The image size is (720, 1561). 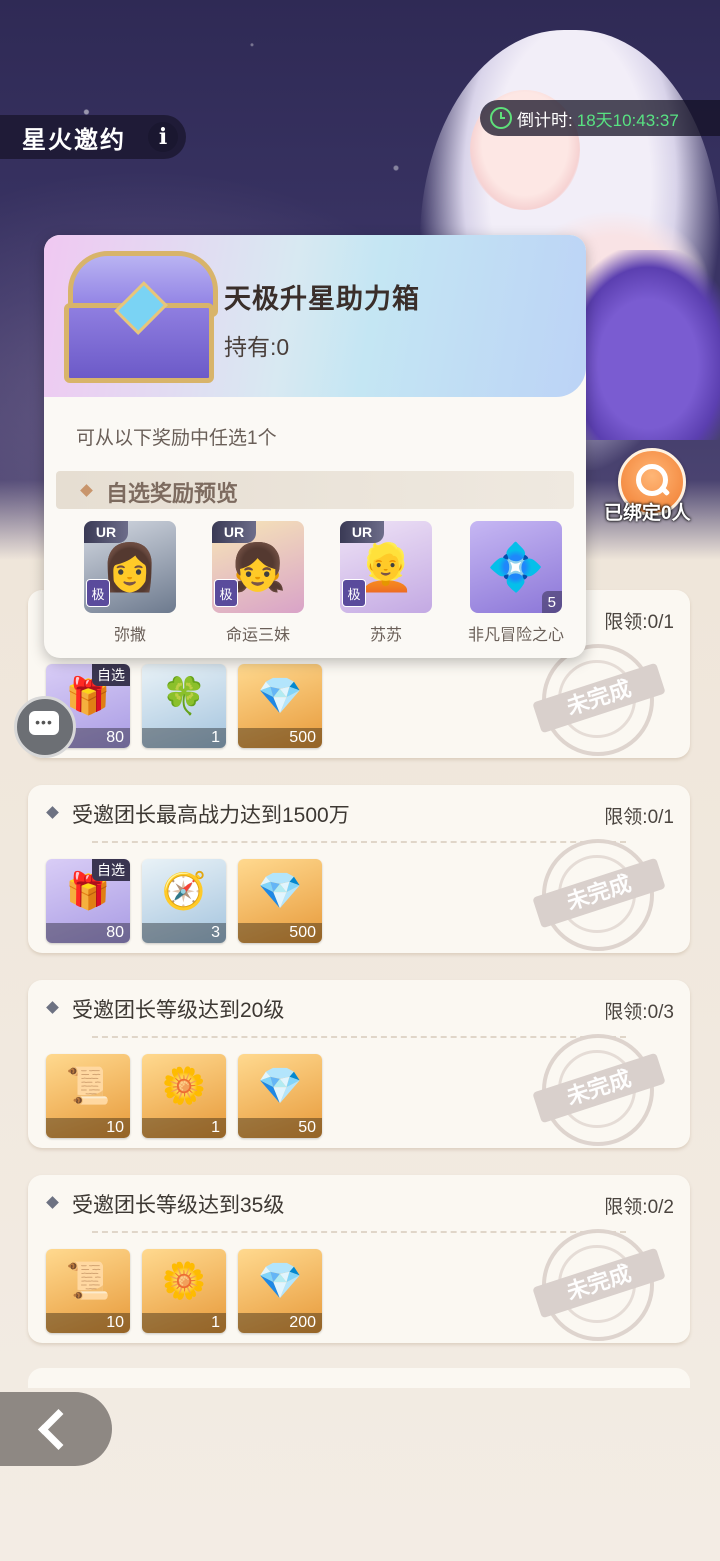 I want to click on task-title: 受邀团长等级达到20级, so click(x=178, y=1010).